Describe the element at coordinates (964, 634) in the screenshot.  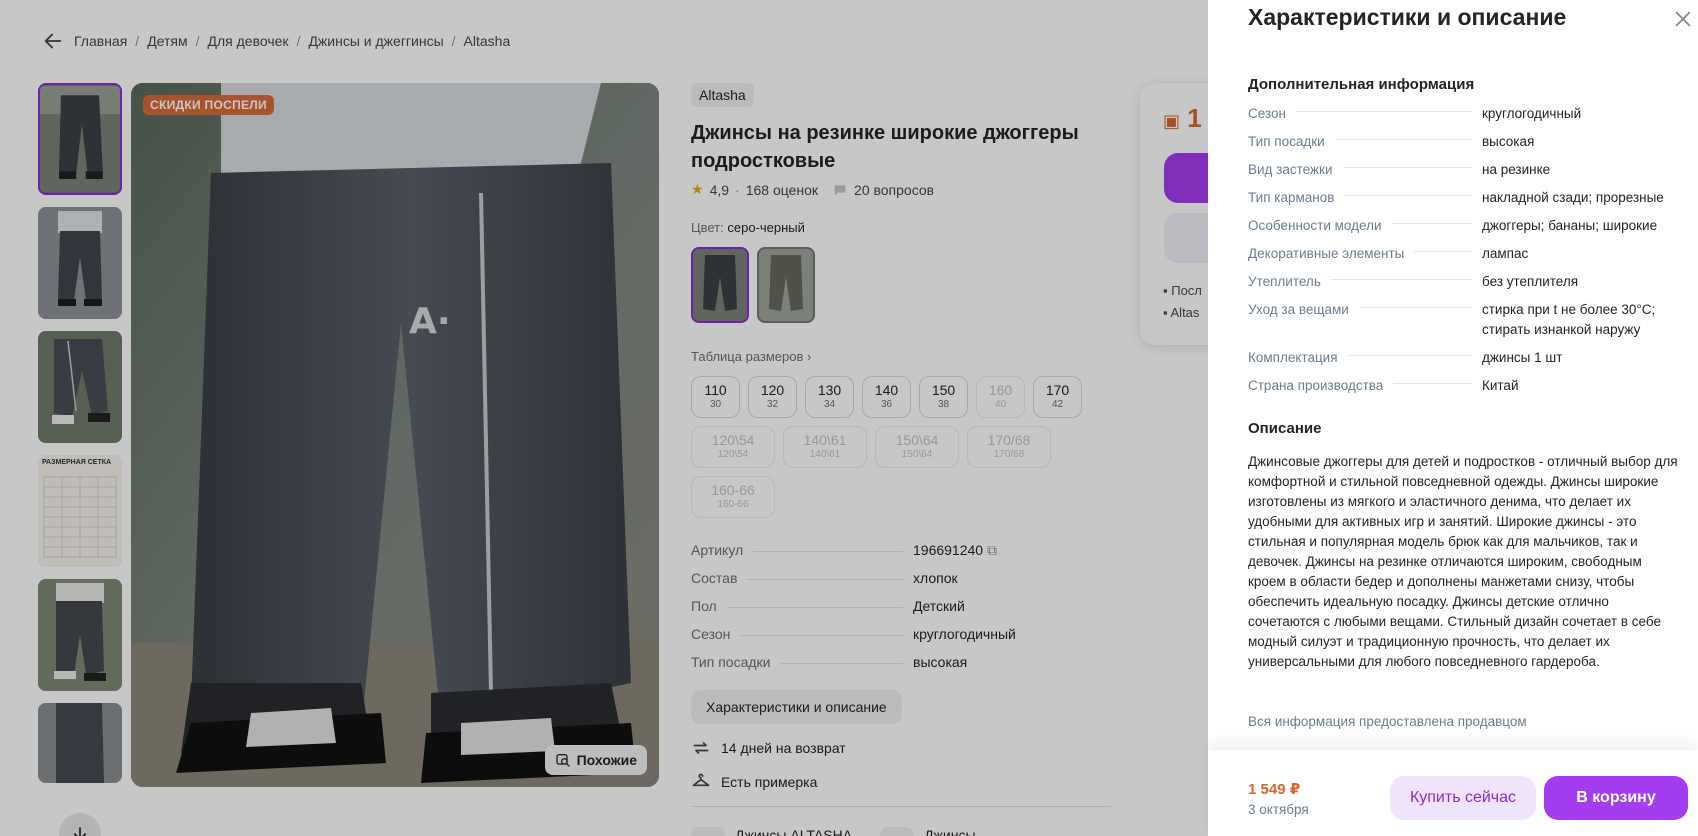
I see `spec-value-text: круглогодичный` at that location.